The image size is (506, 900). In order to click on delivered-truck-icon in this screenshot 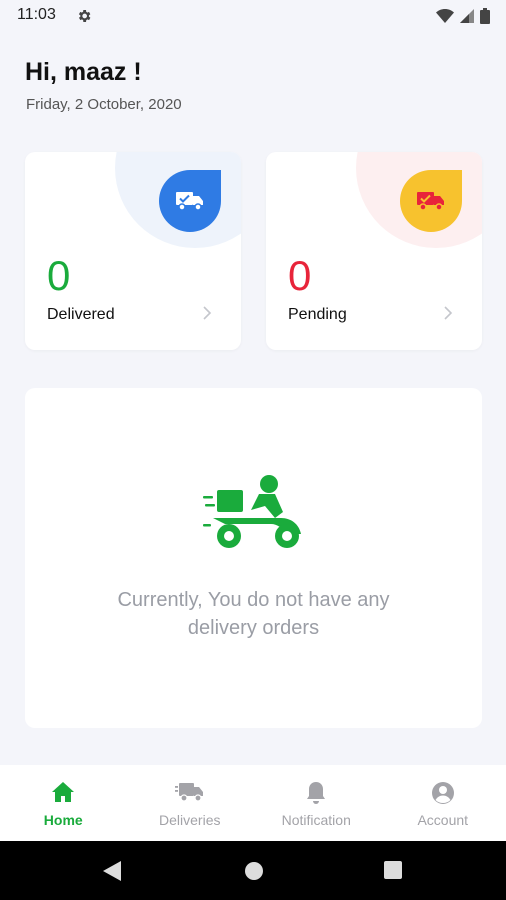, I will do `click(189, 201)`.